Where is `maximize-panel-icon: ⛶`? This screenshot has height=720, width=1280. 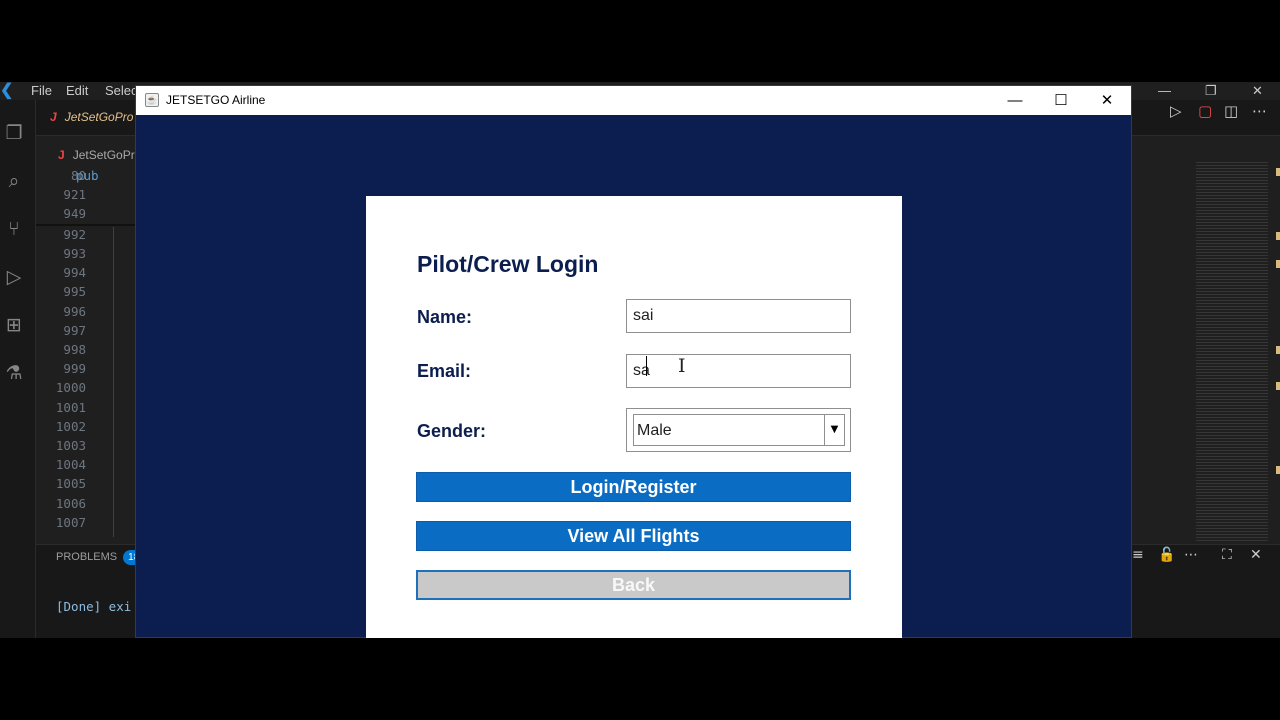 maximize-panel-icon: ⛶ is located at coordinates (1227, 555).